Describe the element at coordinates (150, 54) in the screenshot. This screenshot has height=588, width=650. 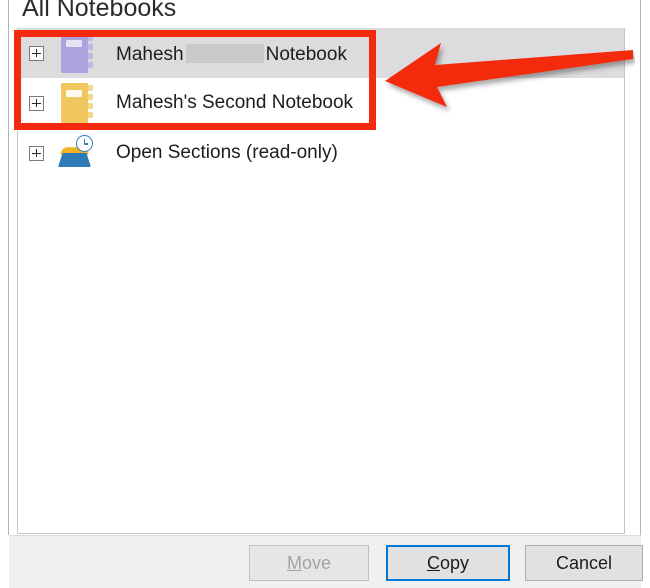
I see `list-item-label-prefix: Mahesh` at that location.